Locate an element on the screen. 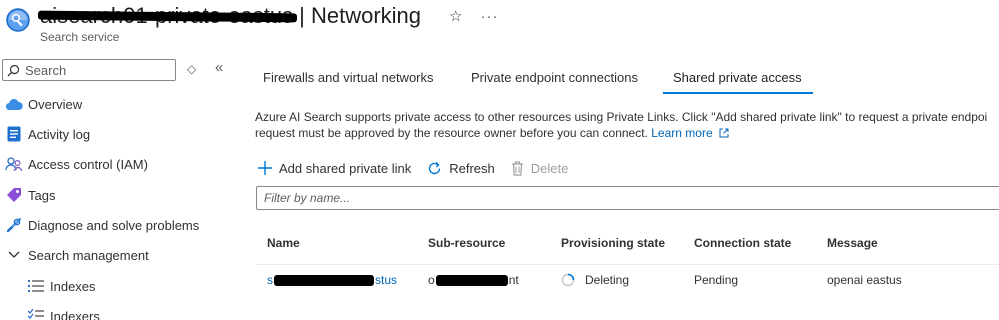  column-header-sub-resource: Sub-resource is located at coordinates (466, 243).